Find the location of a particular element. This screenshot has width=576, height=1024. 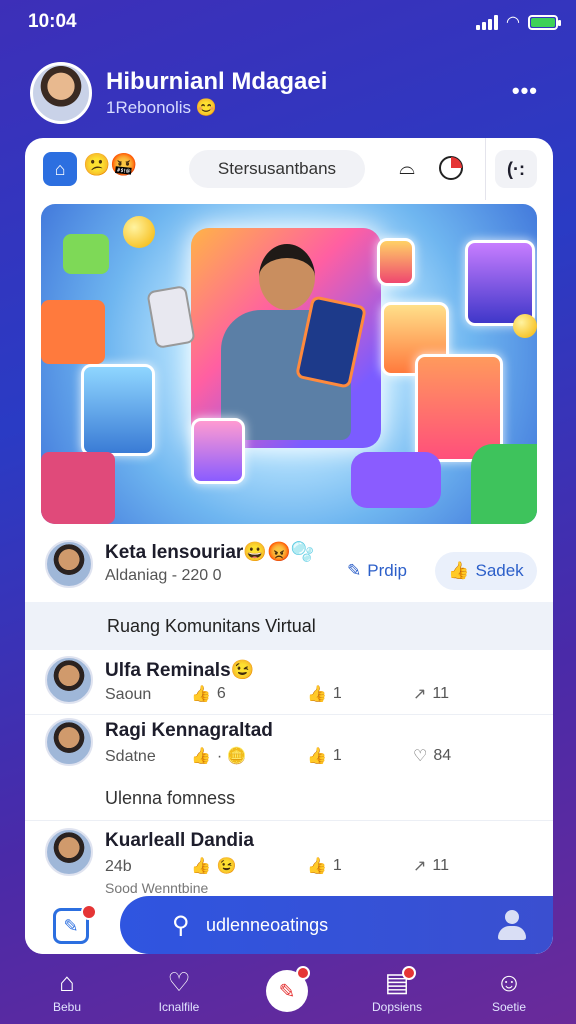

more-options-icon: ••• is located at coordinates (525, 91).